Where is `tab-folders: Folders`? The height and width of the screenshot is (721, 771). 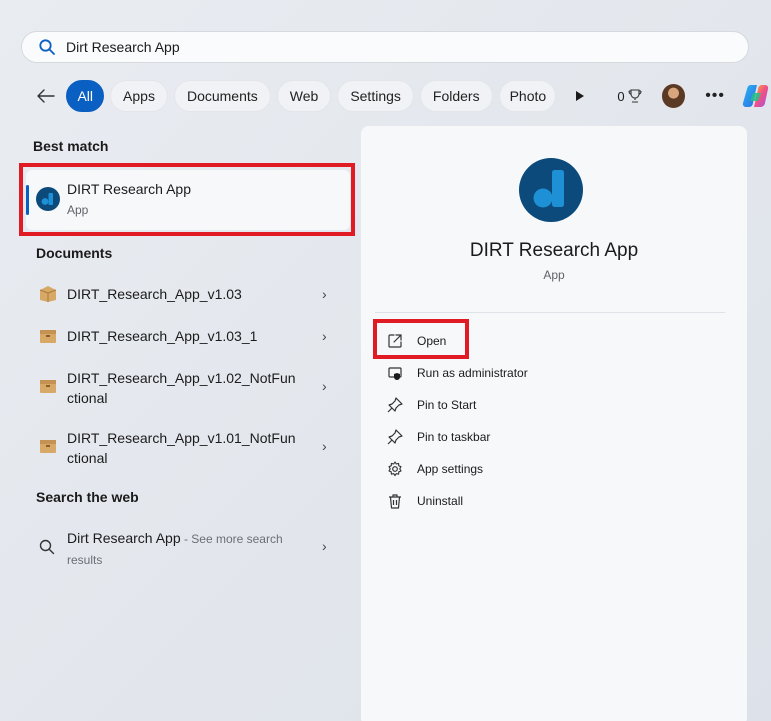
tab-folders: Folders is located at coordinates (456, 96).